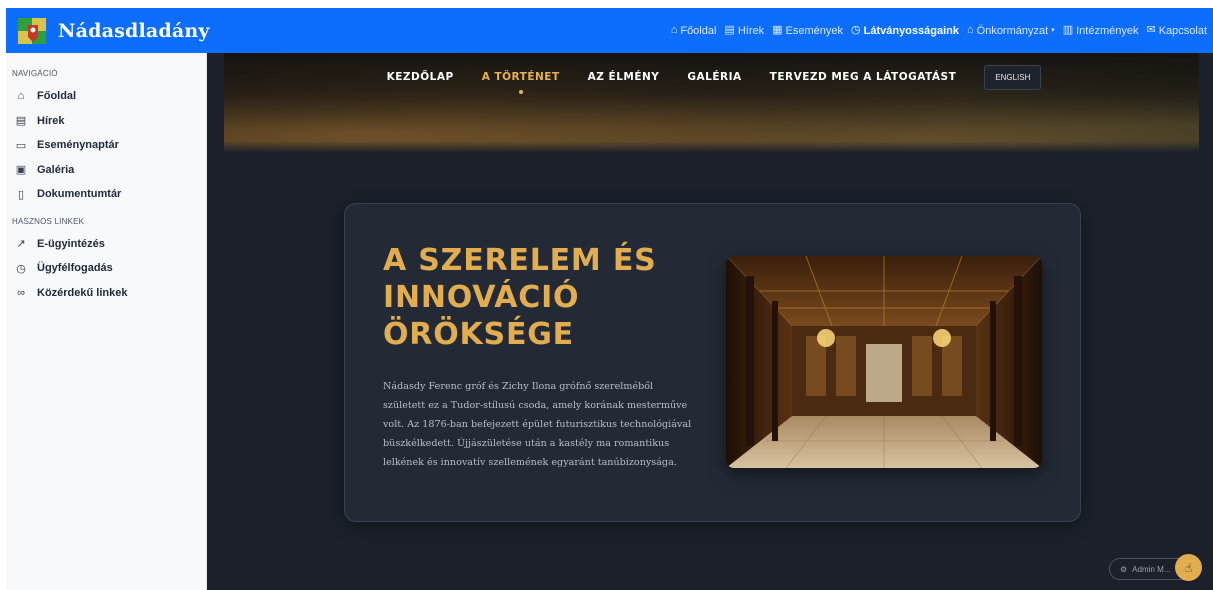  What do you see at coordinates (75, 268) in the screenshot?
I see `sidebar-item-label: Ügyfélfogadás` at bounding box center [75, 268].